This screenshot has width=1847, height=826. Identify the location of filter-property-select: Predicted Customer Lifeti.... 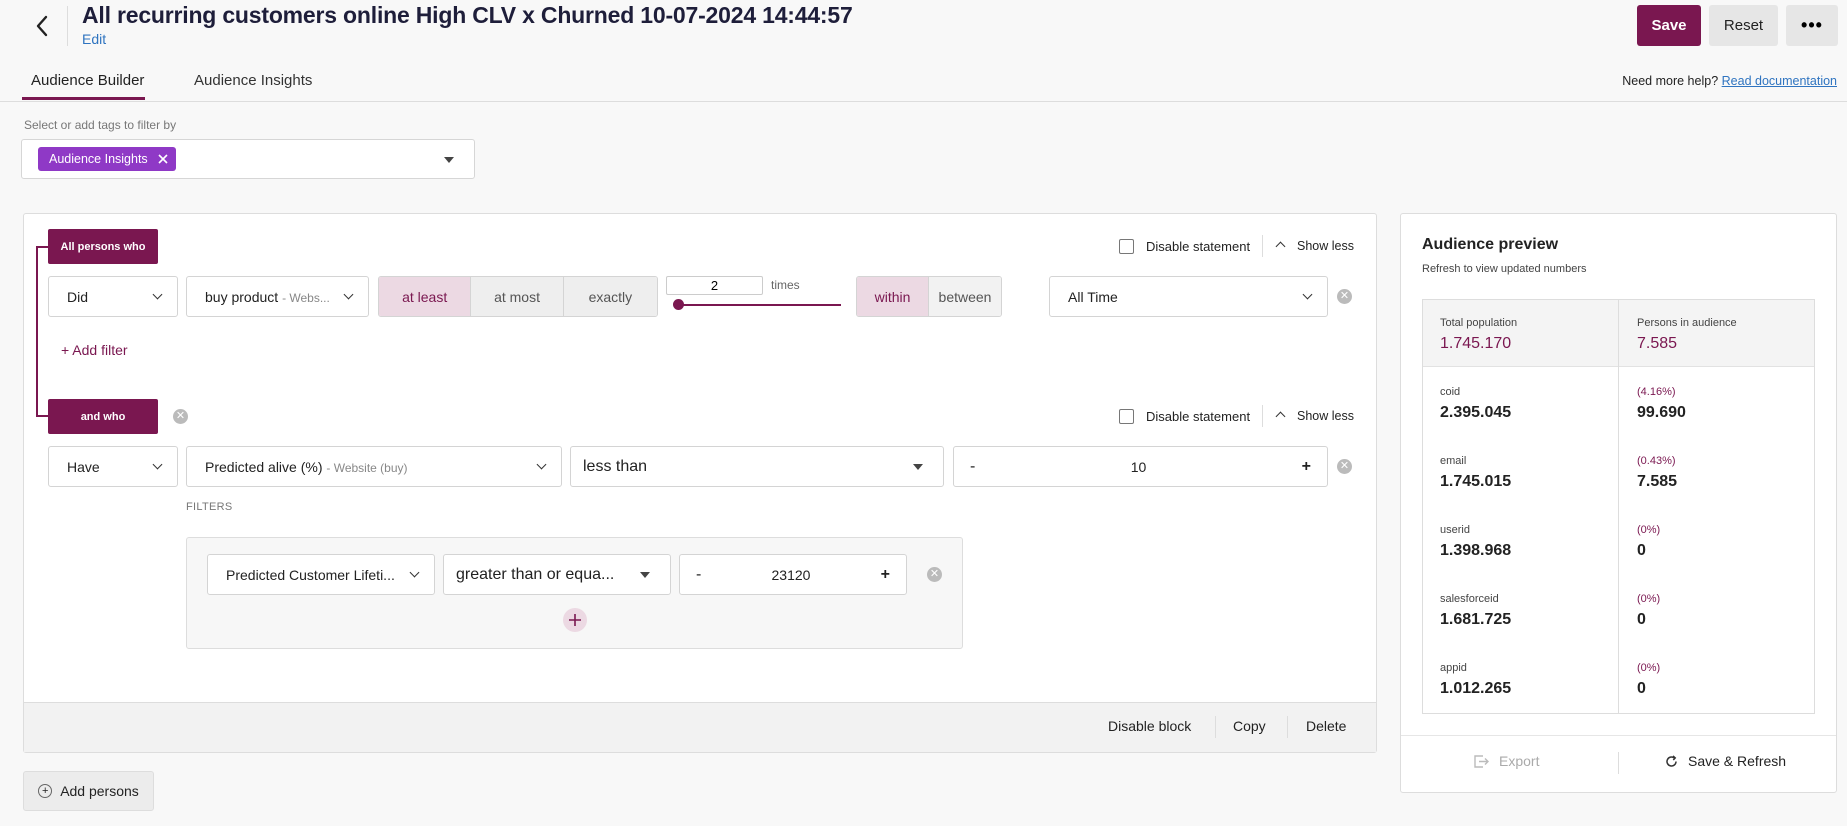
(321, 574).